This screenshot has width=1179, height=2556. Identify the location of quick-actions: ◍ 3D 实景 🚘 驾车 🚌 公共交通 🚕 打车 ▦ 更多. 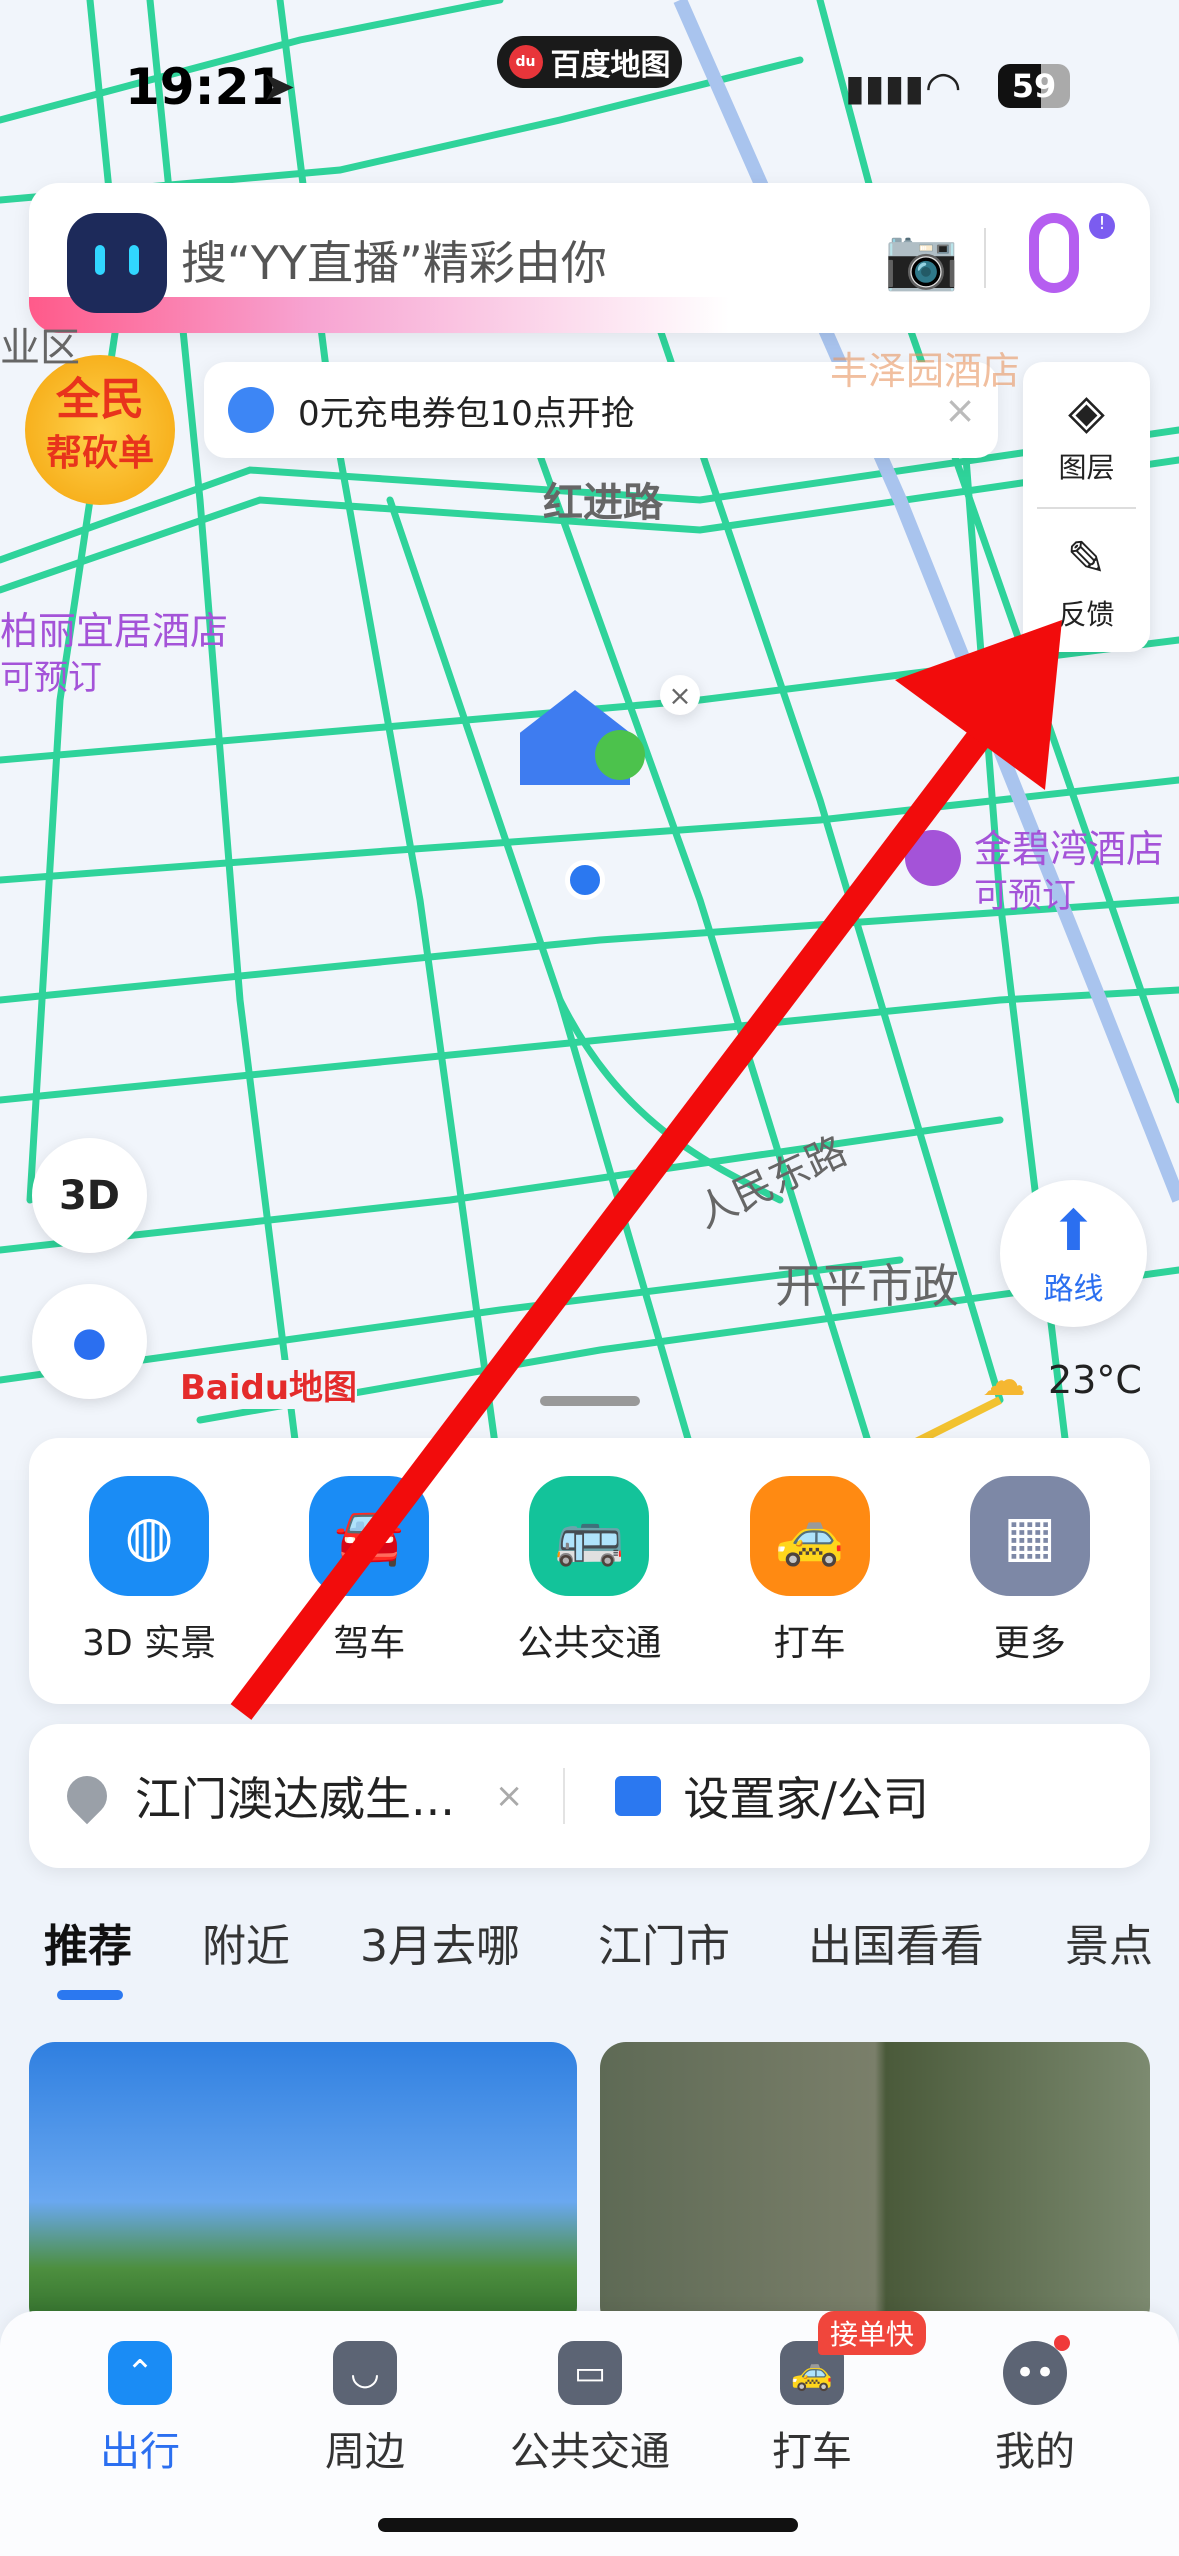
(589, 1571).